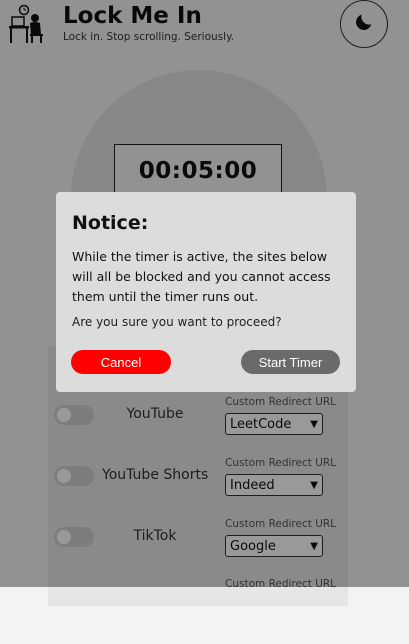 The height and width of the screenshot is (644, 409). Describe the element at coordinates (290, 362) in the screenshot. I see `start-timer-button: Start Timer` at that location.